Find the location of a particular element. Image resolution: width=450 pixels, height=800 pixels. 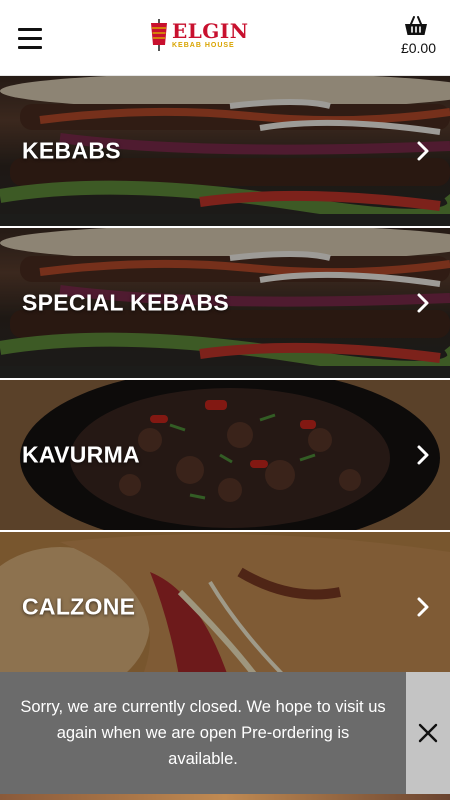

category-label: SPECIAL KEBABS is located at coordinates (125, 302).